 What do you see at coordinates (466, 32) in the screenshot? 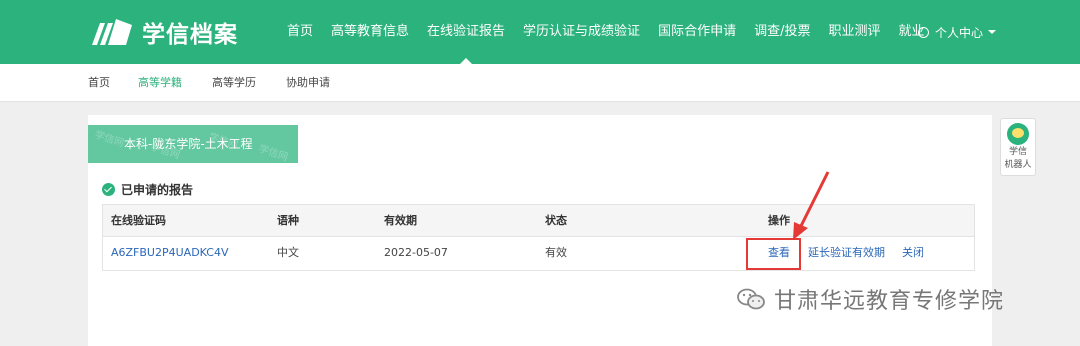
I see `nav-online-verification-report: 在线验证报告` at bounding box center [466, 32].